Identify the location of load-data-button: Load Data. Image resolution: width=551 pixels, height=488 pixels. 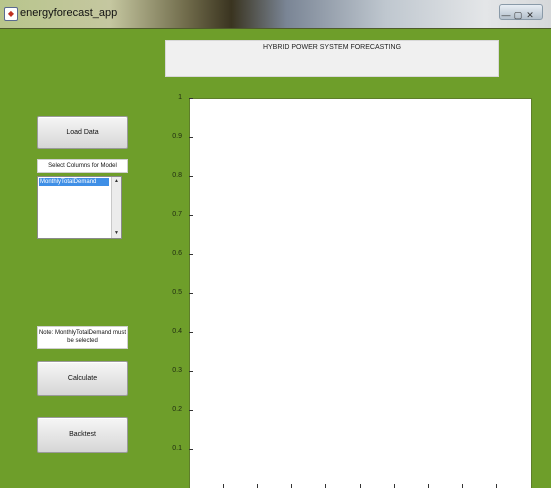
(82, 132).